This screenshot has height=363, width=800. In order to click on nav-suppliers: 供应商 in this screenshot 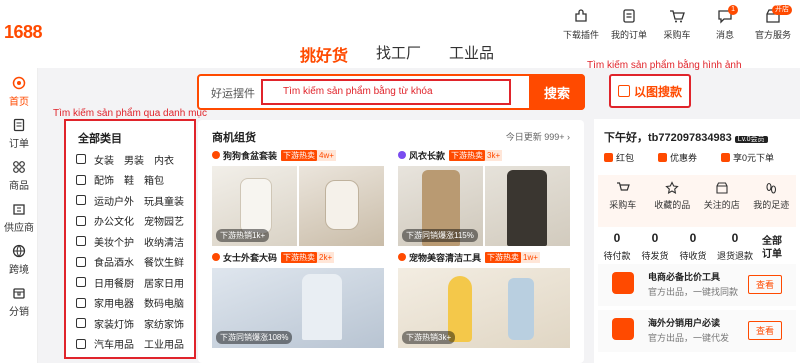, I will do `click(19, 218)`.